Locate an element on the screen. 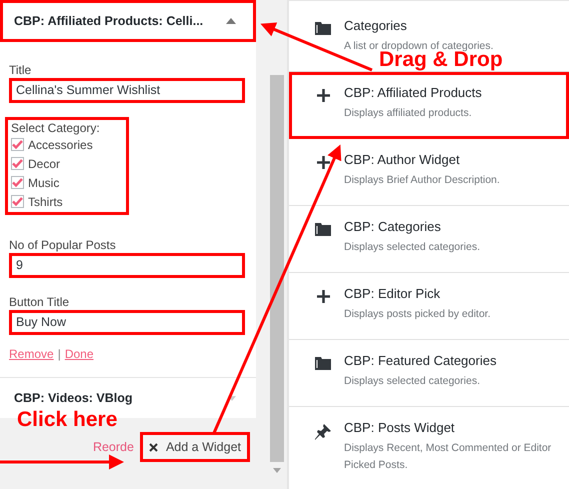  widget-name: Categories is located at coordinates (376, 25).